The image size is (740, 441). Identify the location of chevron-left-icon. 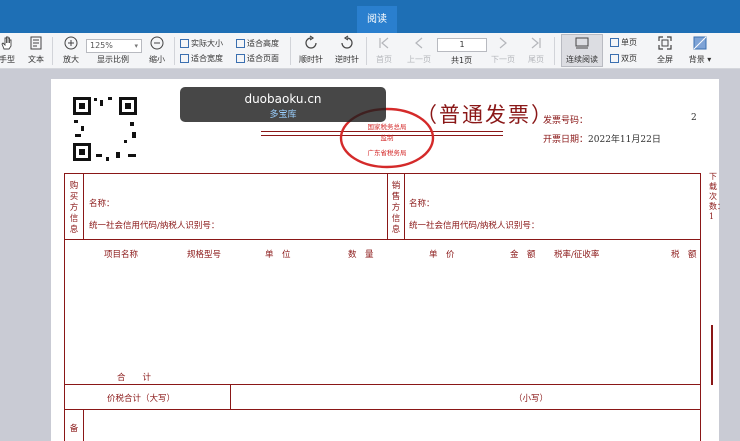
(419, 43).